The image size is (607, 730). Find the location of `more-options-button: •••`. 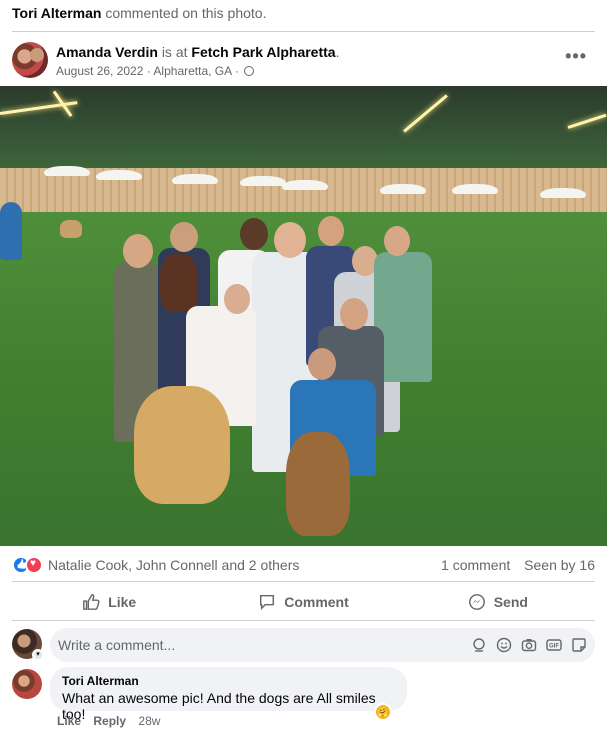

more-options-button: ••• is located at coordinates (576, 56).